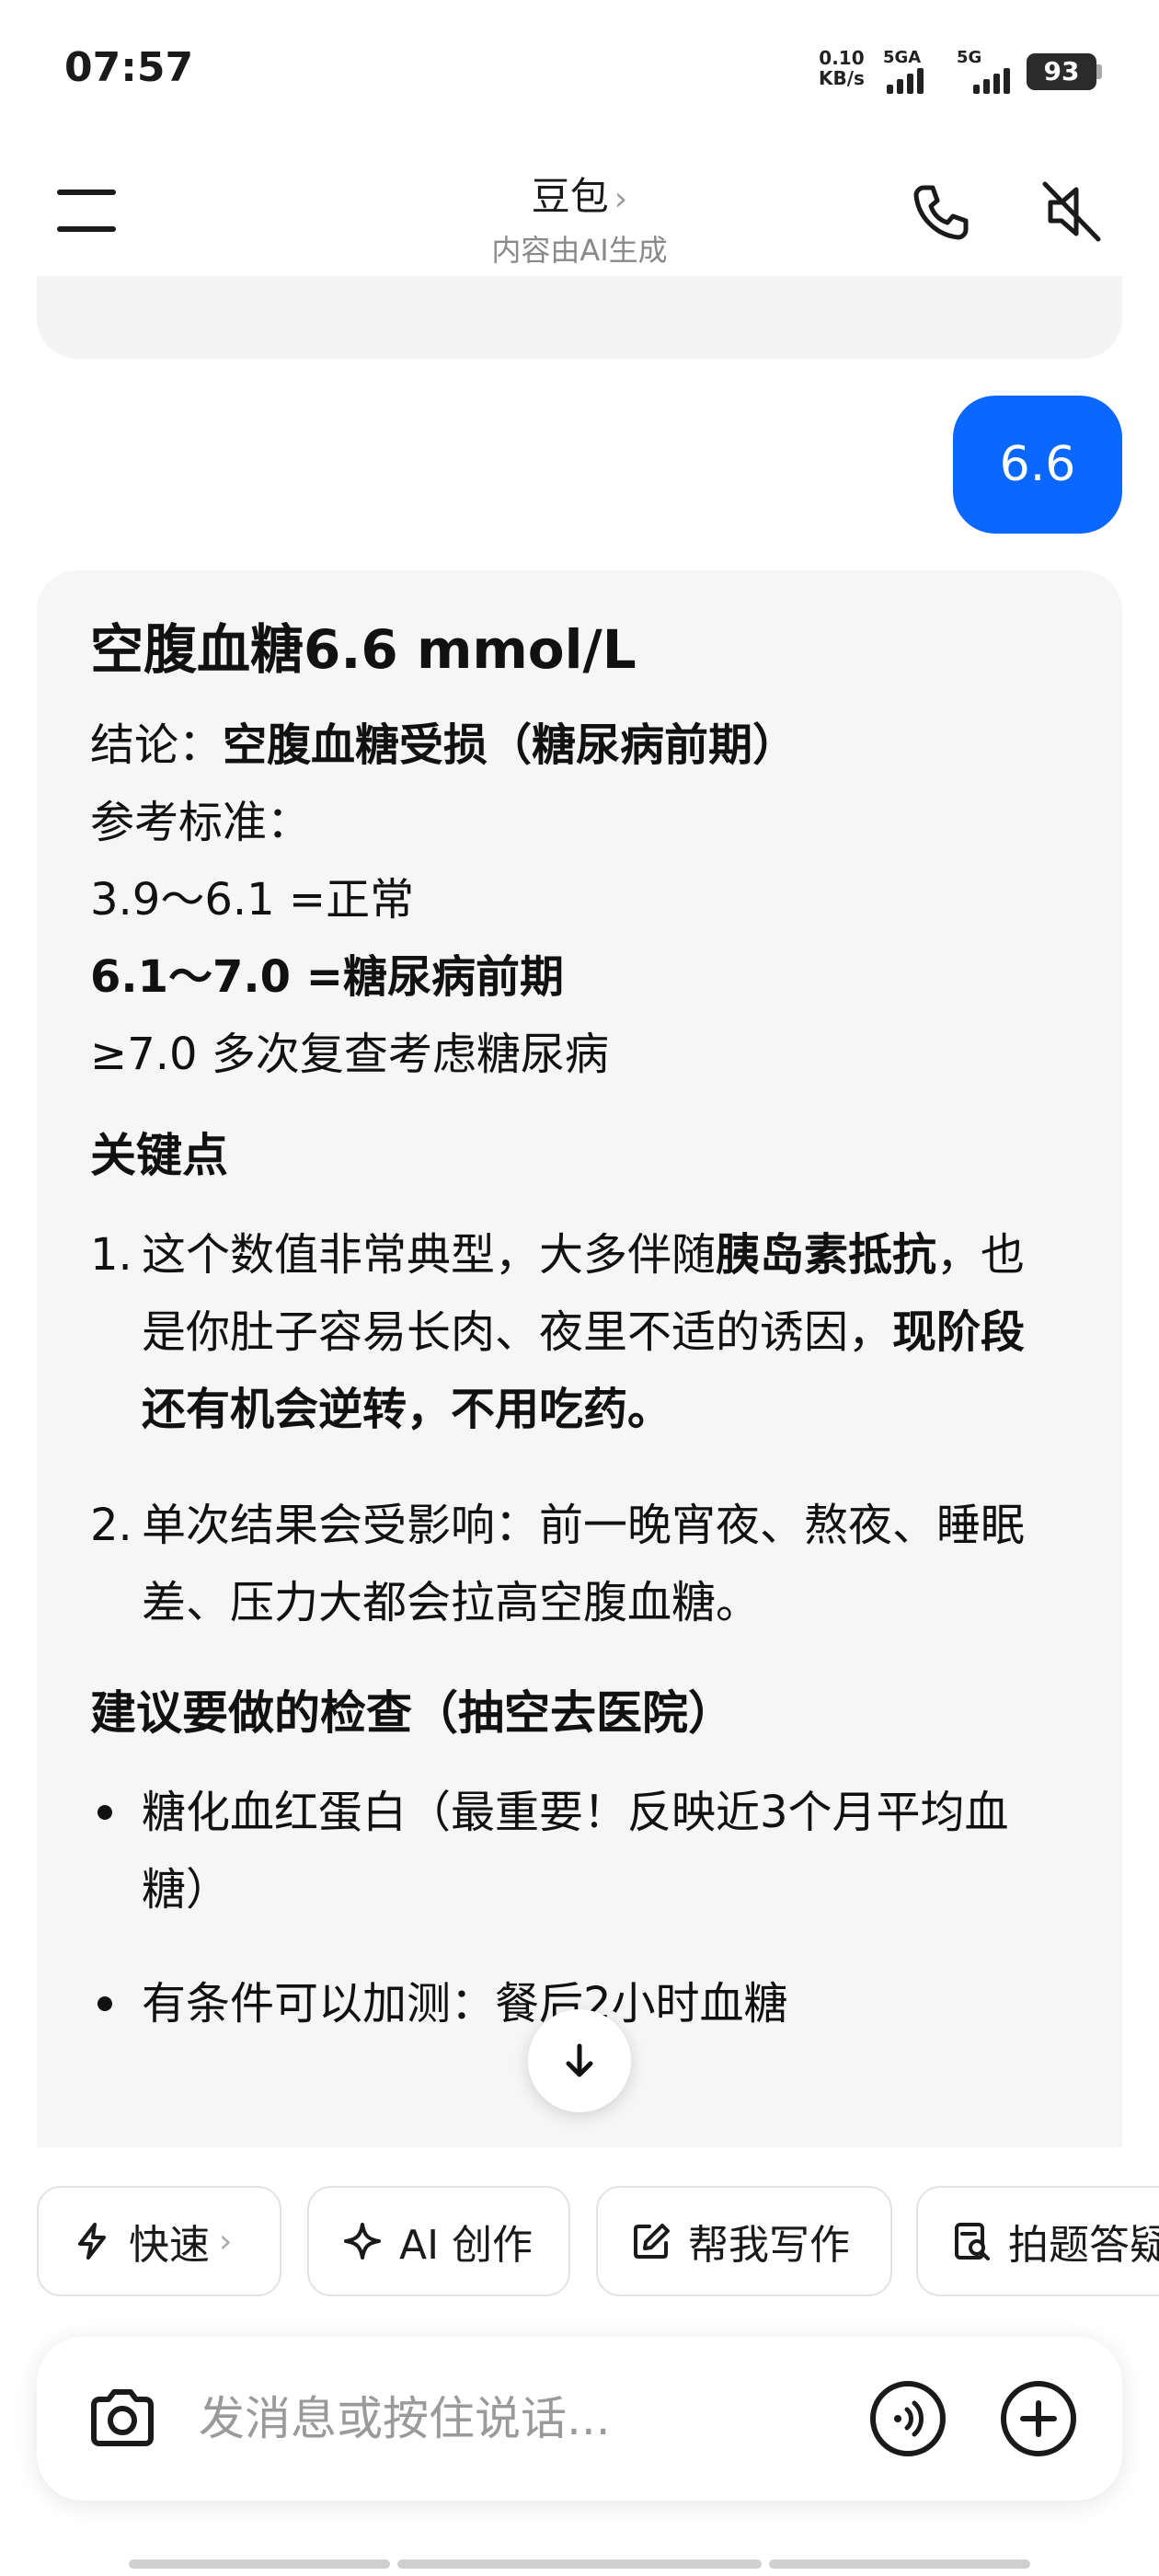 The image size is (1159, 2576). Describe the element at coordinates (510, 745) in the screenshot. I see `conclusion-value: 空腹血糖受损（糖尿病前期）` at that location.